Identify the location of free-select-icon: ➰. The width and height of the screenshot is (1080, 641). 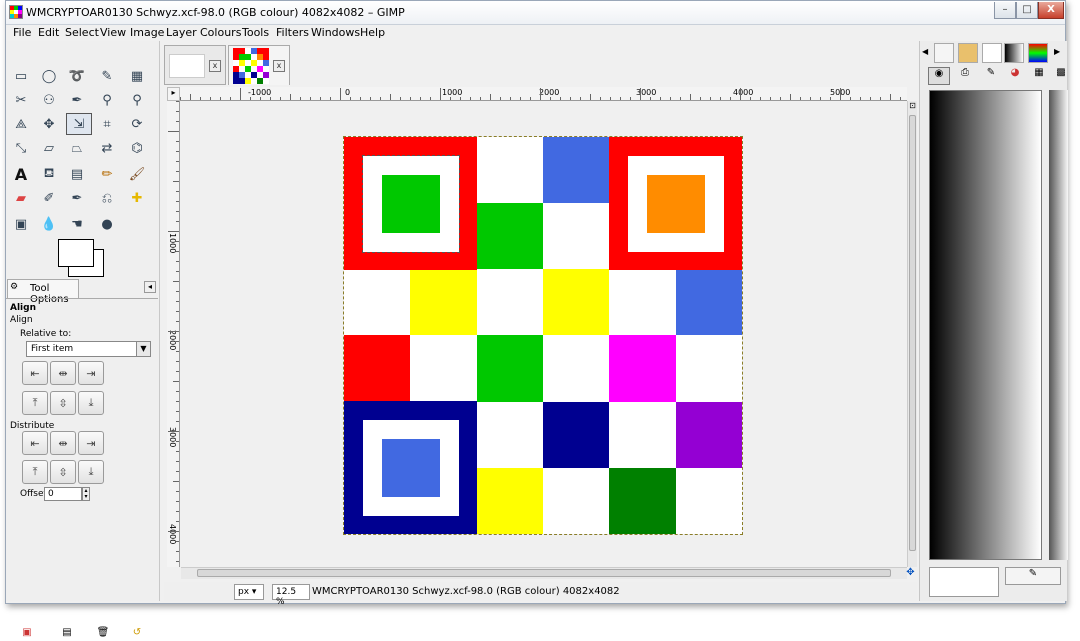
(77, 76).